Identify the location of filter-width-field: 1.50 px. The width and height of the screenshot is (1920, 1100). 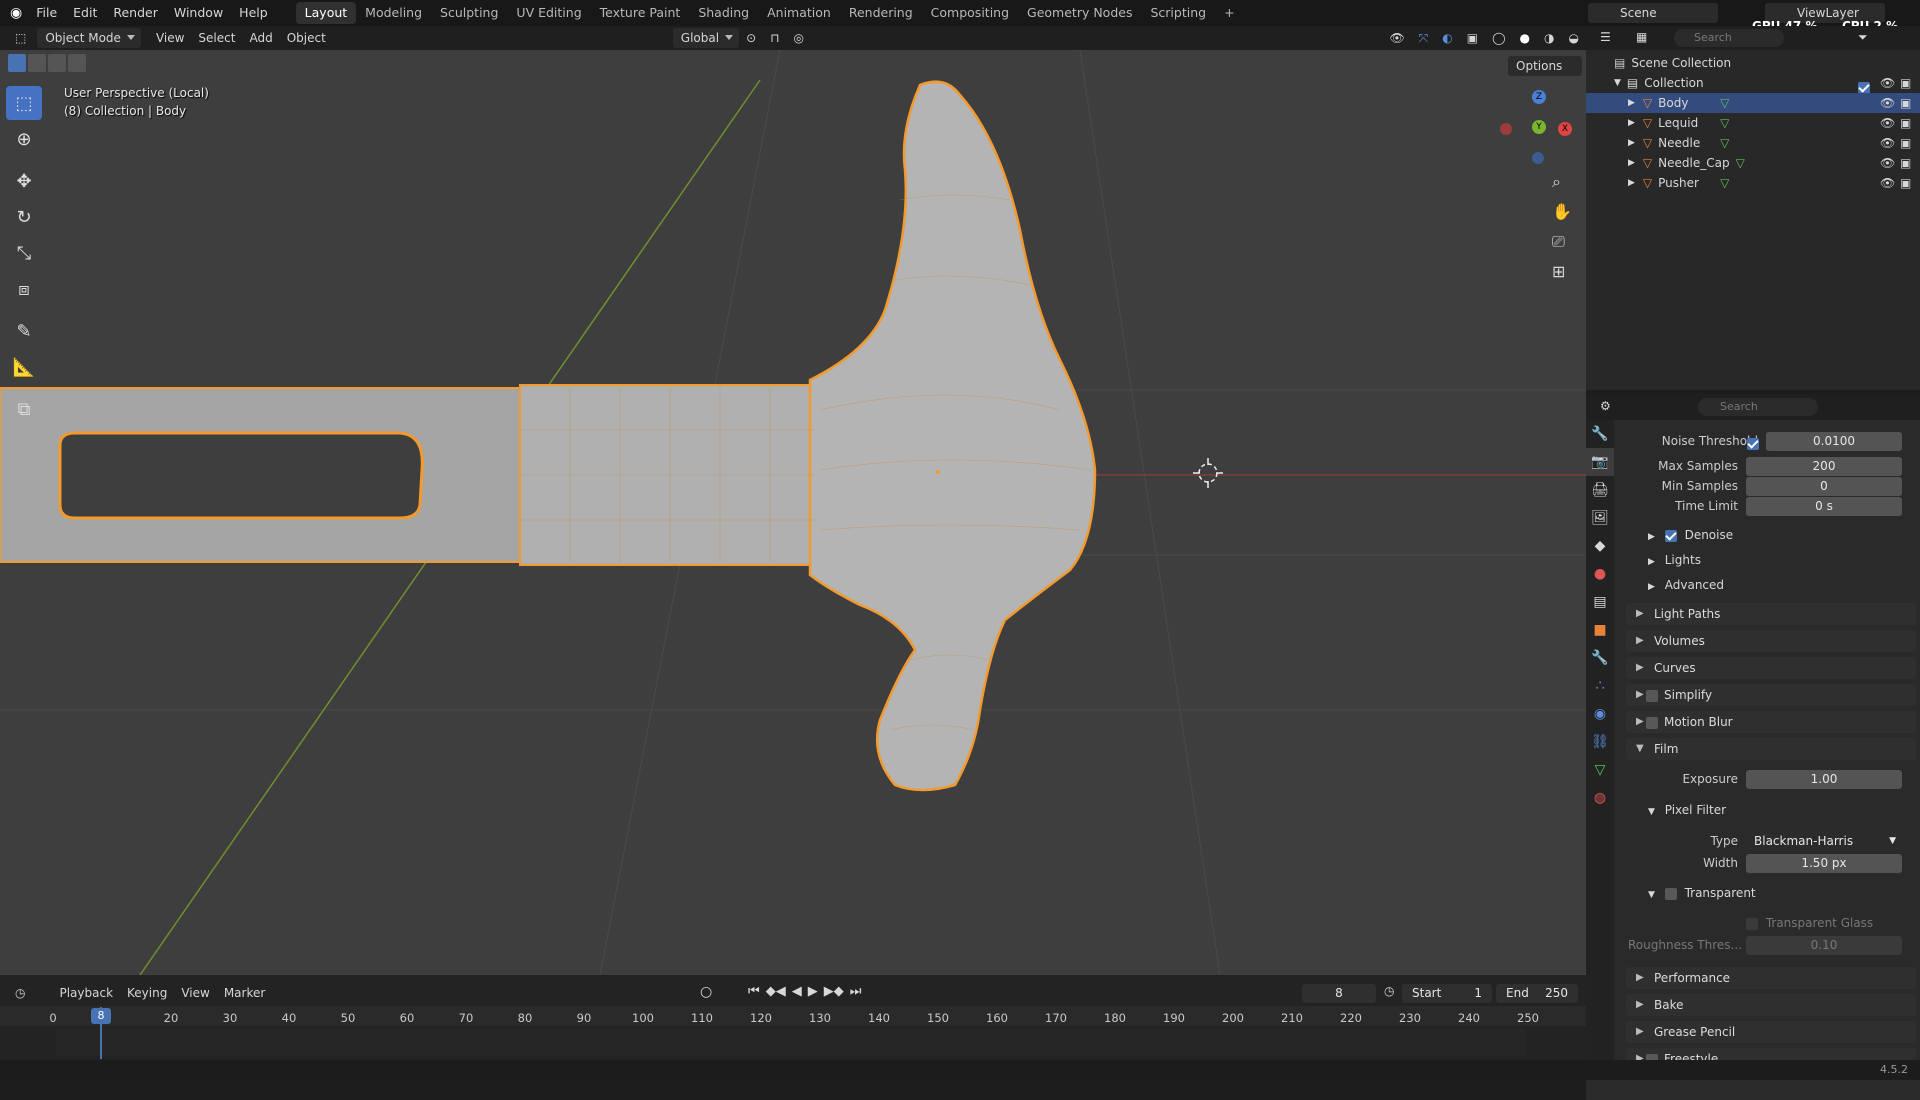
(1824, 863).